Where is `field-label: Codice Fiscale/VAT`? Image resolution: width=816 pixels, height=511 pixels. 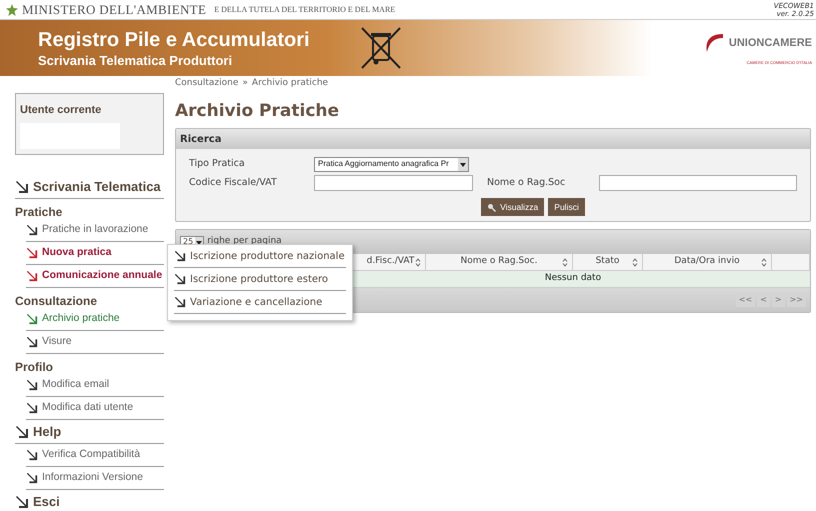
field-label: Codice Fiscale/VAT is located at coordinates (233, 183).